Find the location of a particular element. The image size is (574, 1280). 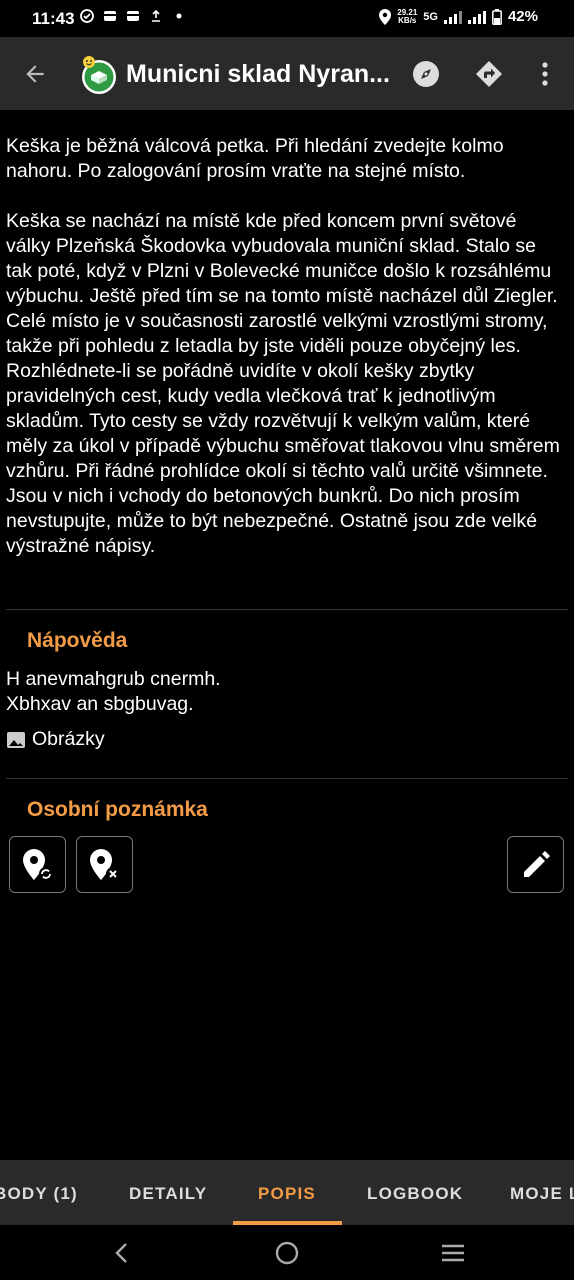

battery-icon is located at coordinates (497, 16).